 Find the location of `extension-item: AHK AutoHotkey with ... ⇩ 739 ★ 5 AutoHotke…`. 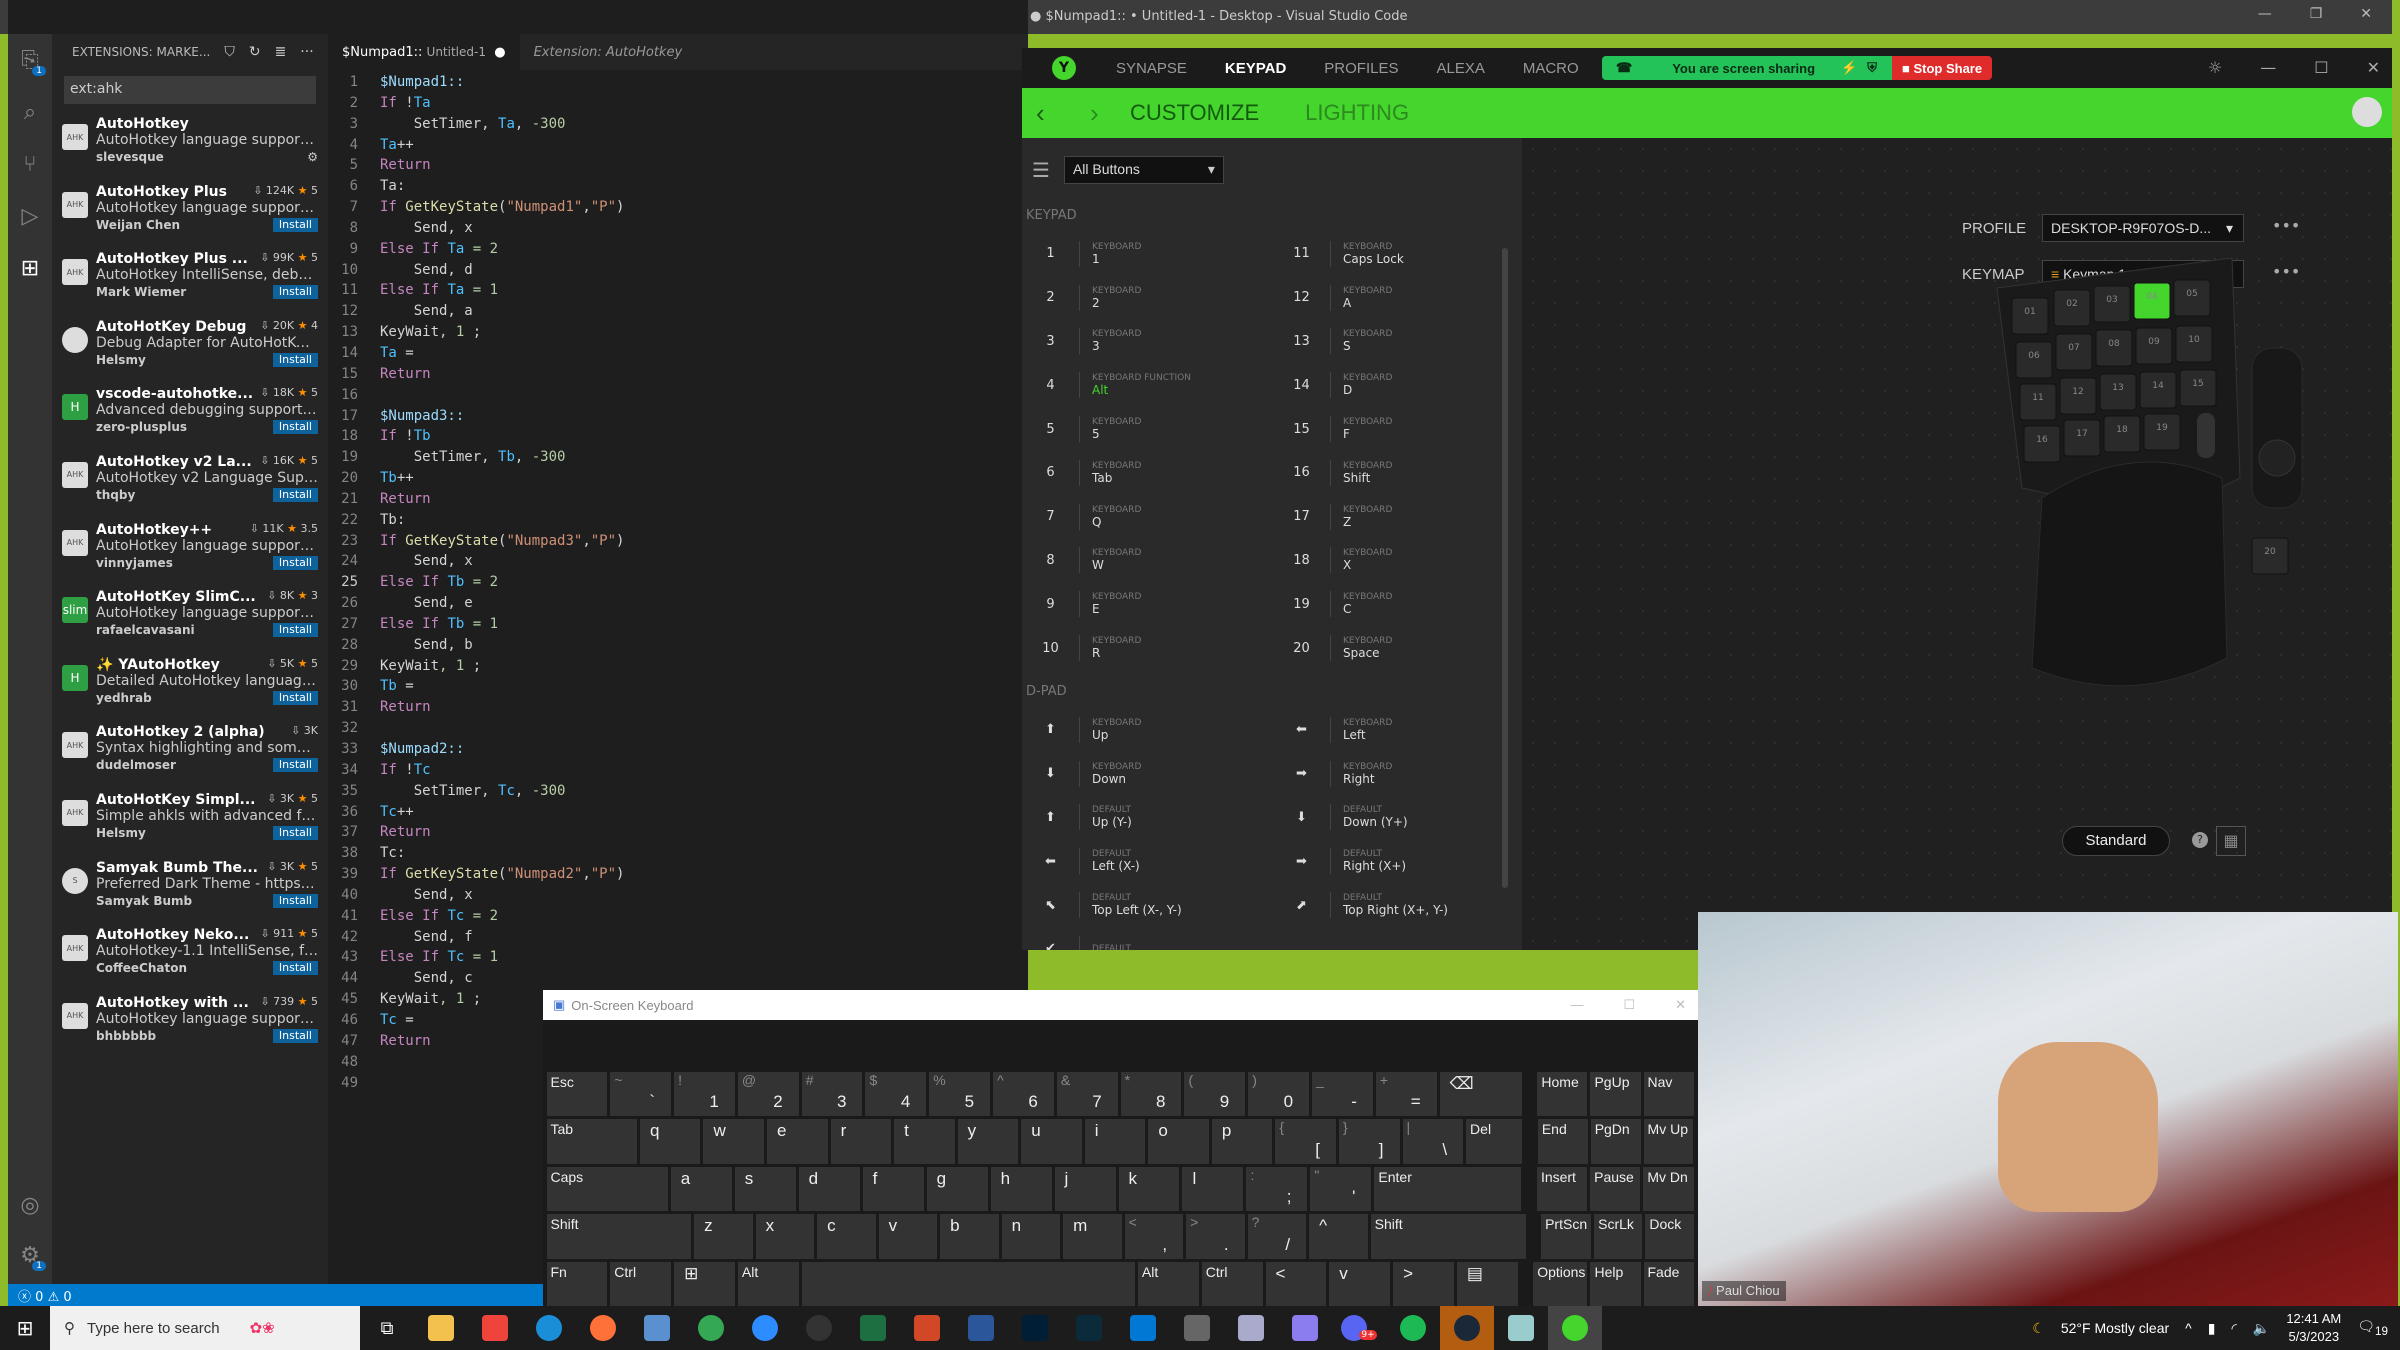

extension-item: AHK AutoHotkey with ... ⇩ 739 ★ 5 AutoHotke… is located at coordinates (190, 1025).